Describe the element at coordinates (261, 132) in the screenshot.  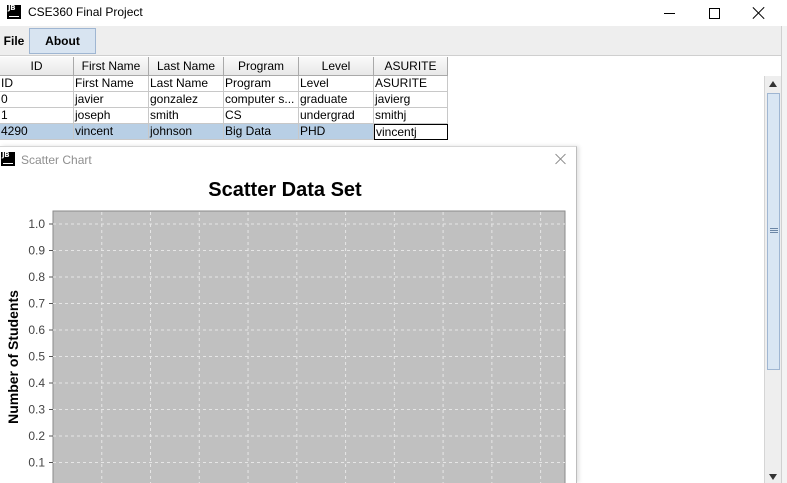
I see `table-cell: Big Data` at that location.